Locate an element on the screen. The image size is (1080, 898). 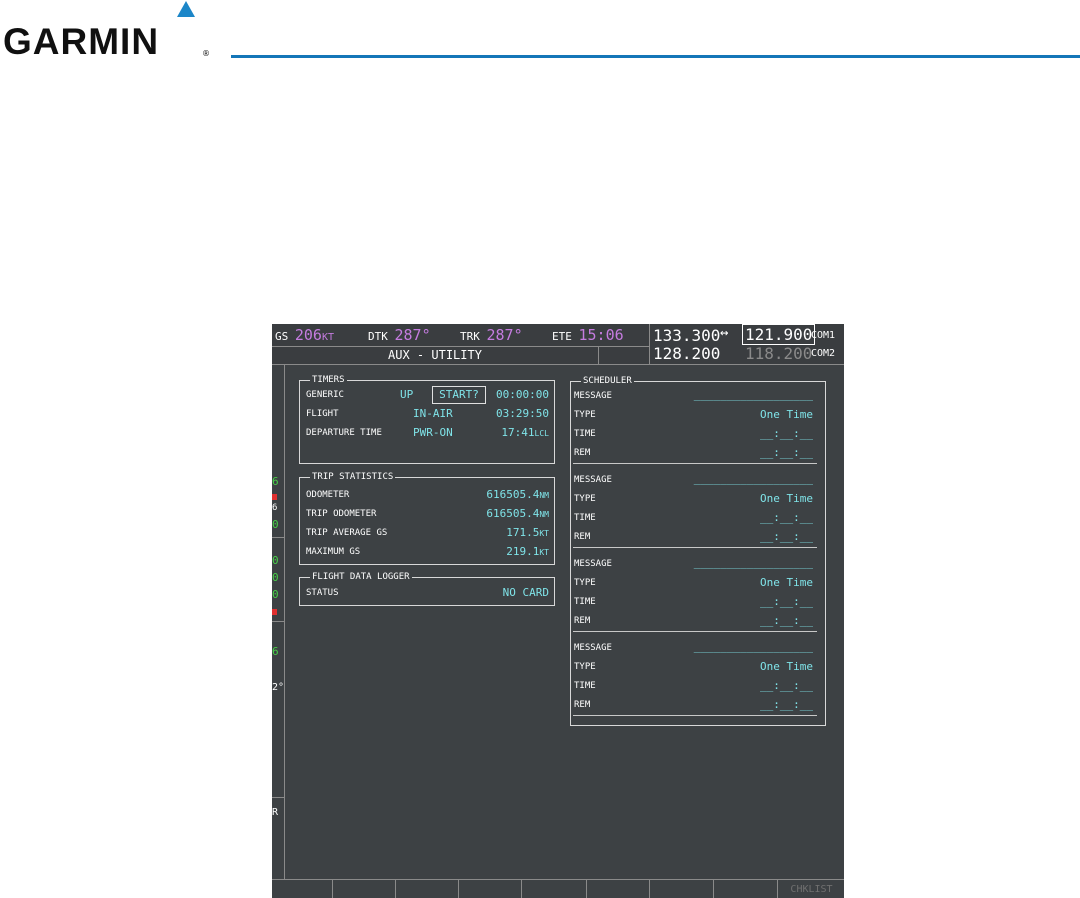
departure-time-number: 17:41 is located at coordinates (518, 432).